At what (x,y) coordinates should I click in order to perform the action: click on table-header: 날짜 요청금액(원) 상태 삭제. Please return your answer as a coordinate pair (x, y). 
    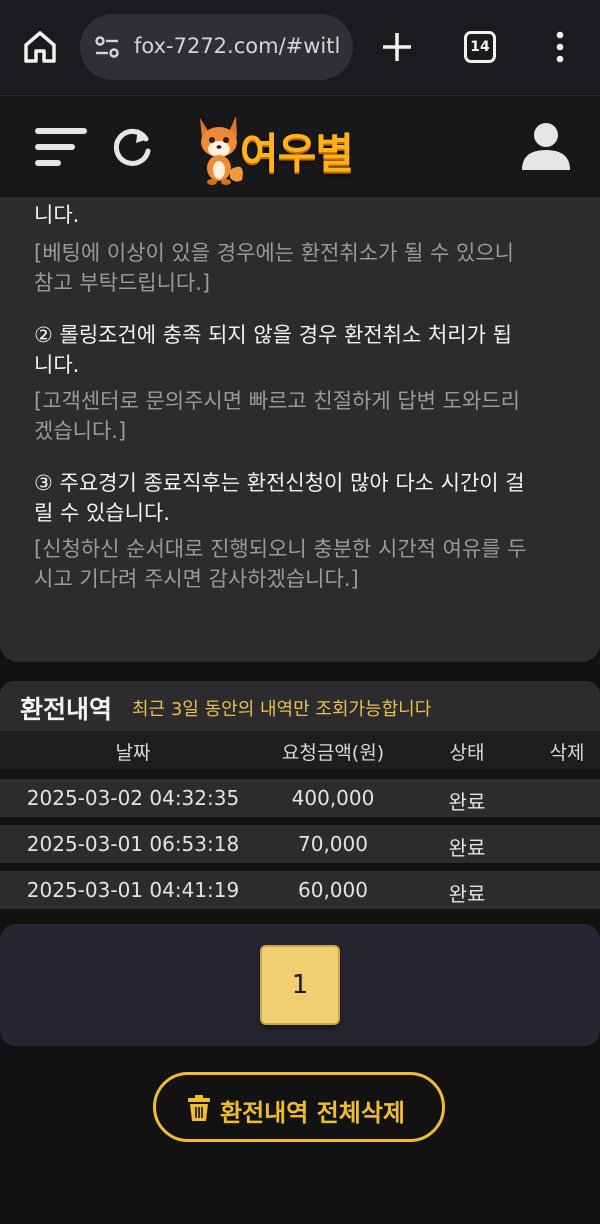
    Looking at the image, I should click on (300, 750).